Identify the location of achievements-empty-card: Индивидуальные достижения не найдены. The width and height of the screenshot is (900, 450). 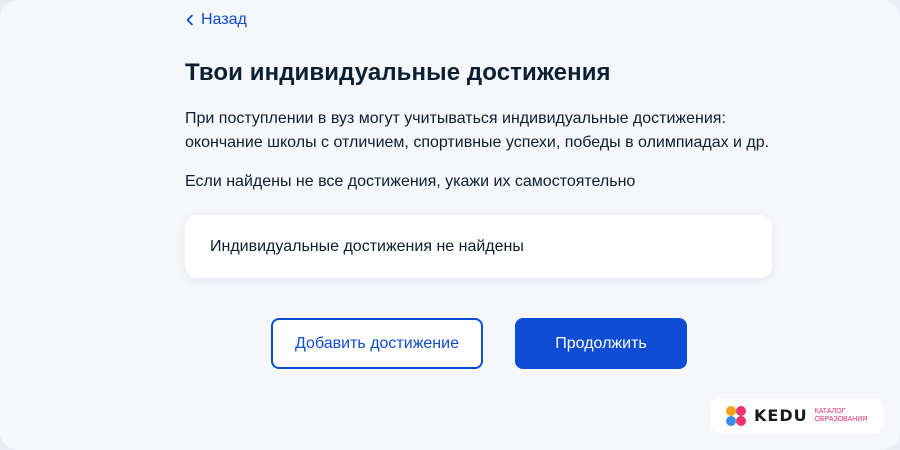
(478, 246).